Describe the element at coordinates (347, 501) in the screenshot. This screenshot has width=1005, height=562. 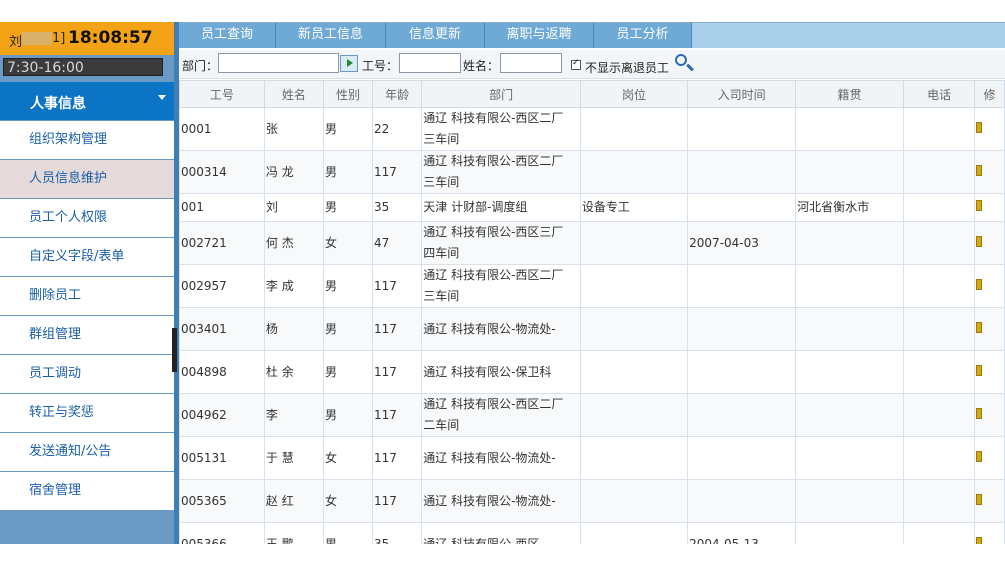
I see `cell-gender: 女` at that location.